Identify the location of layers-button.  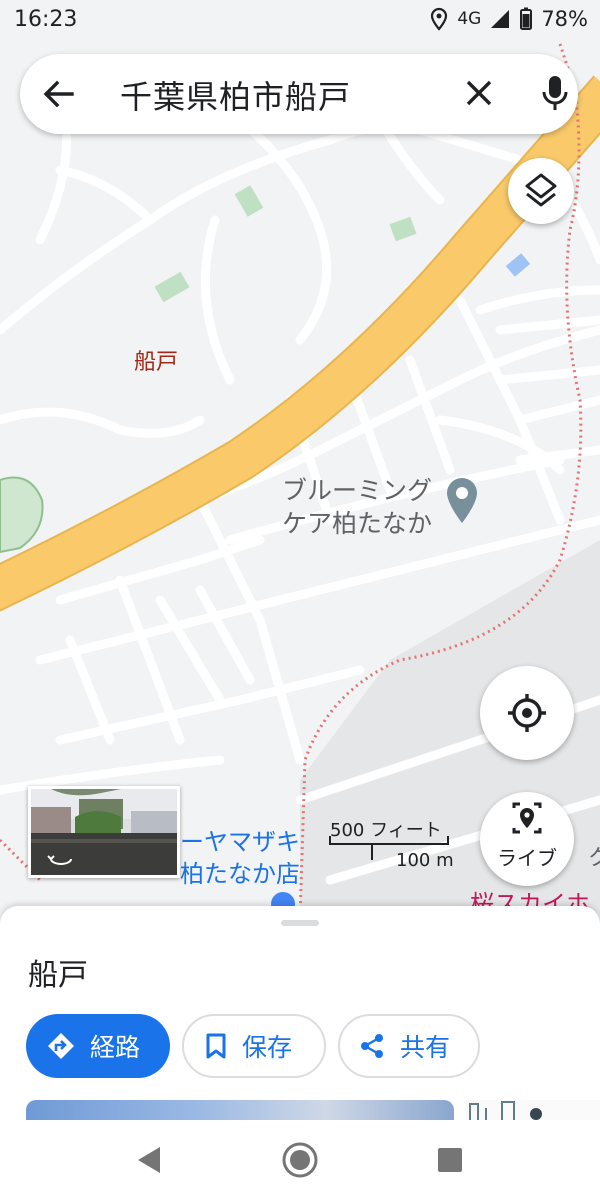
(541, 191).